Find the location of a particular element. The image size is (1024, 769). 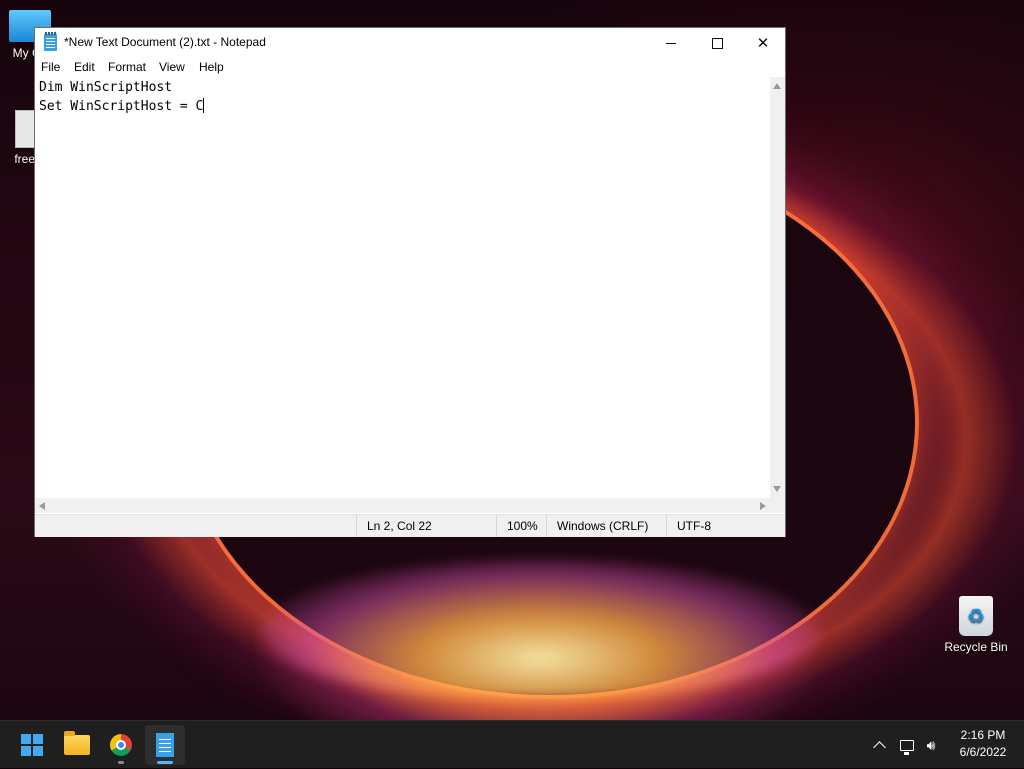

maximize-icon is located at coordinates (717, 43).